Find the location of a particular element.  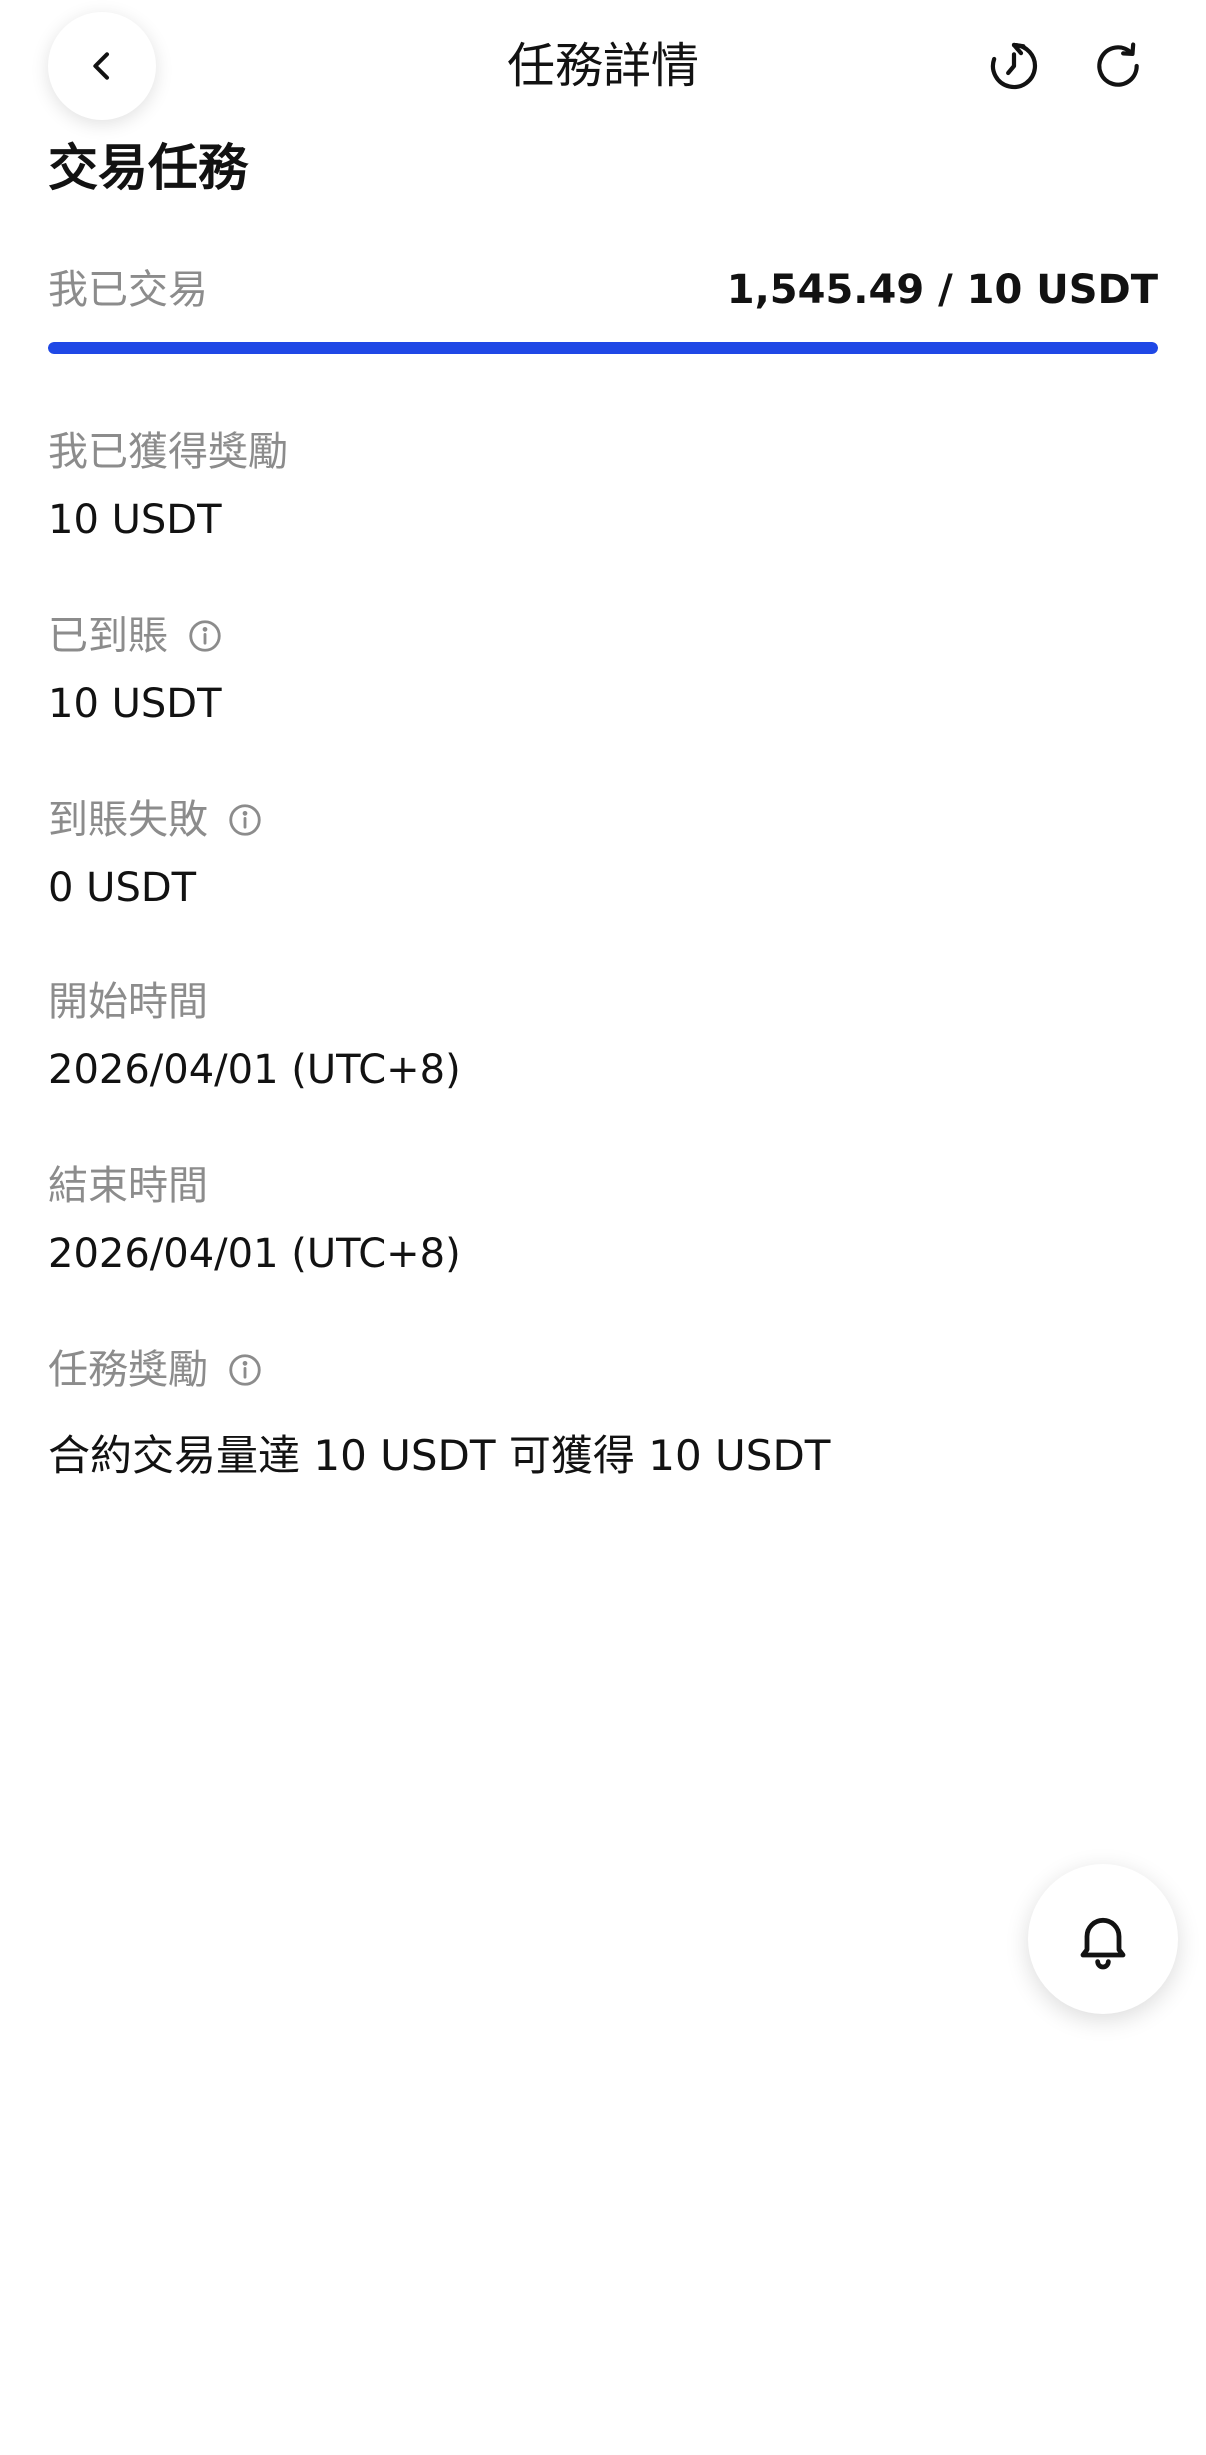

start-time-field: 開始時間 2026/04/01 (UTC+8) is located at coordinates (603, 1036).